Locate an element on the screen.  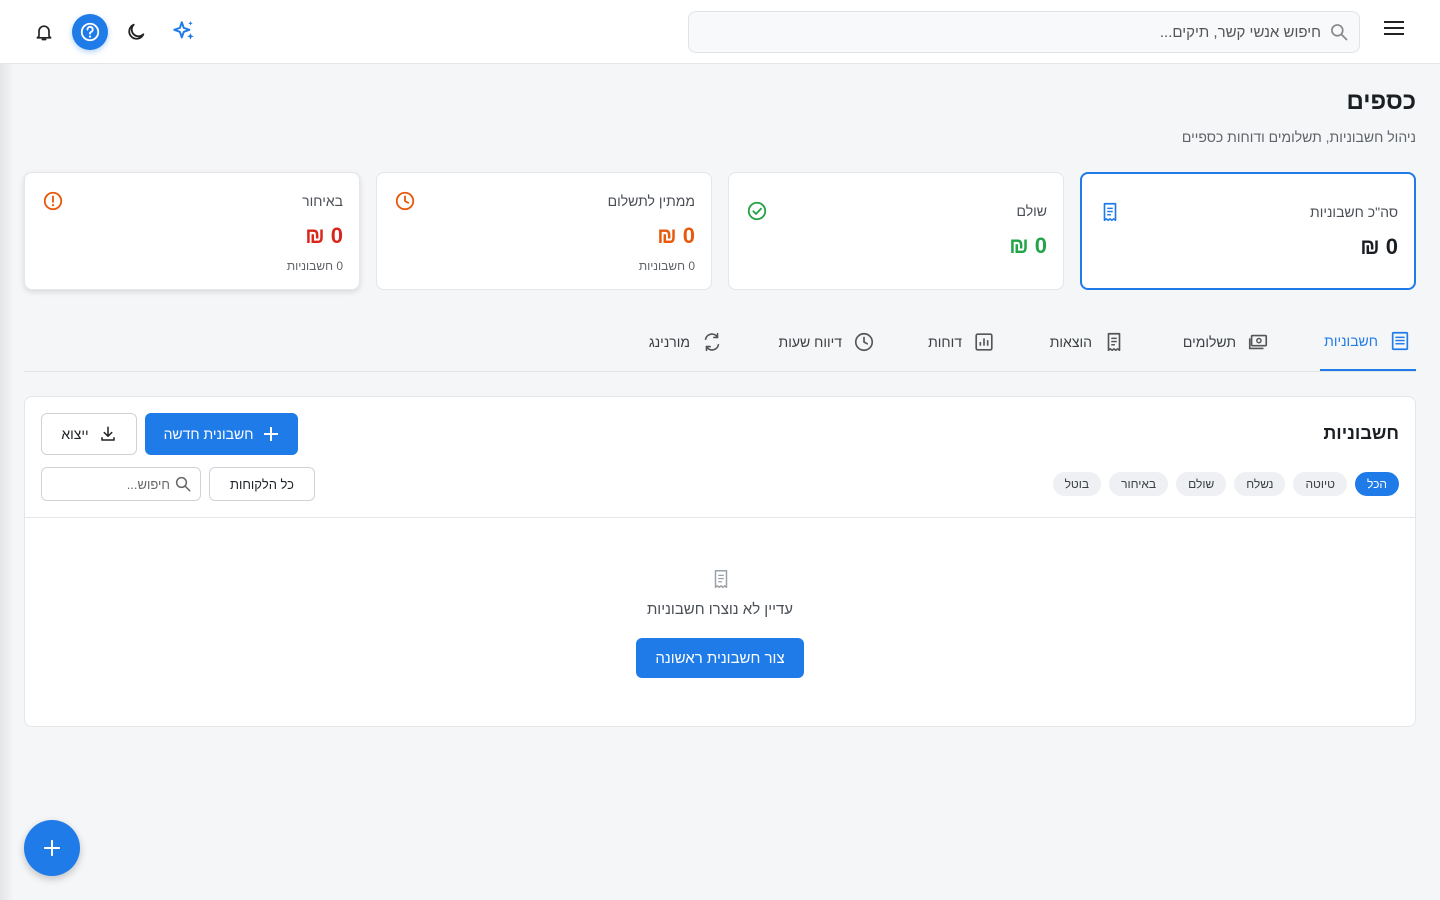
menu-button is located at coordinates (1394, 28).